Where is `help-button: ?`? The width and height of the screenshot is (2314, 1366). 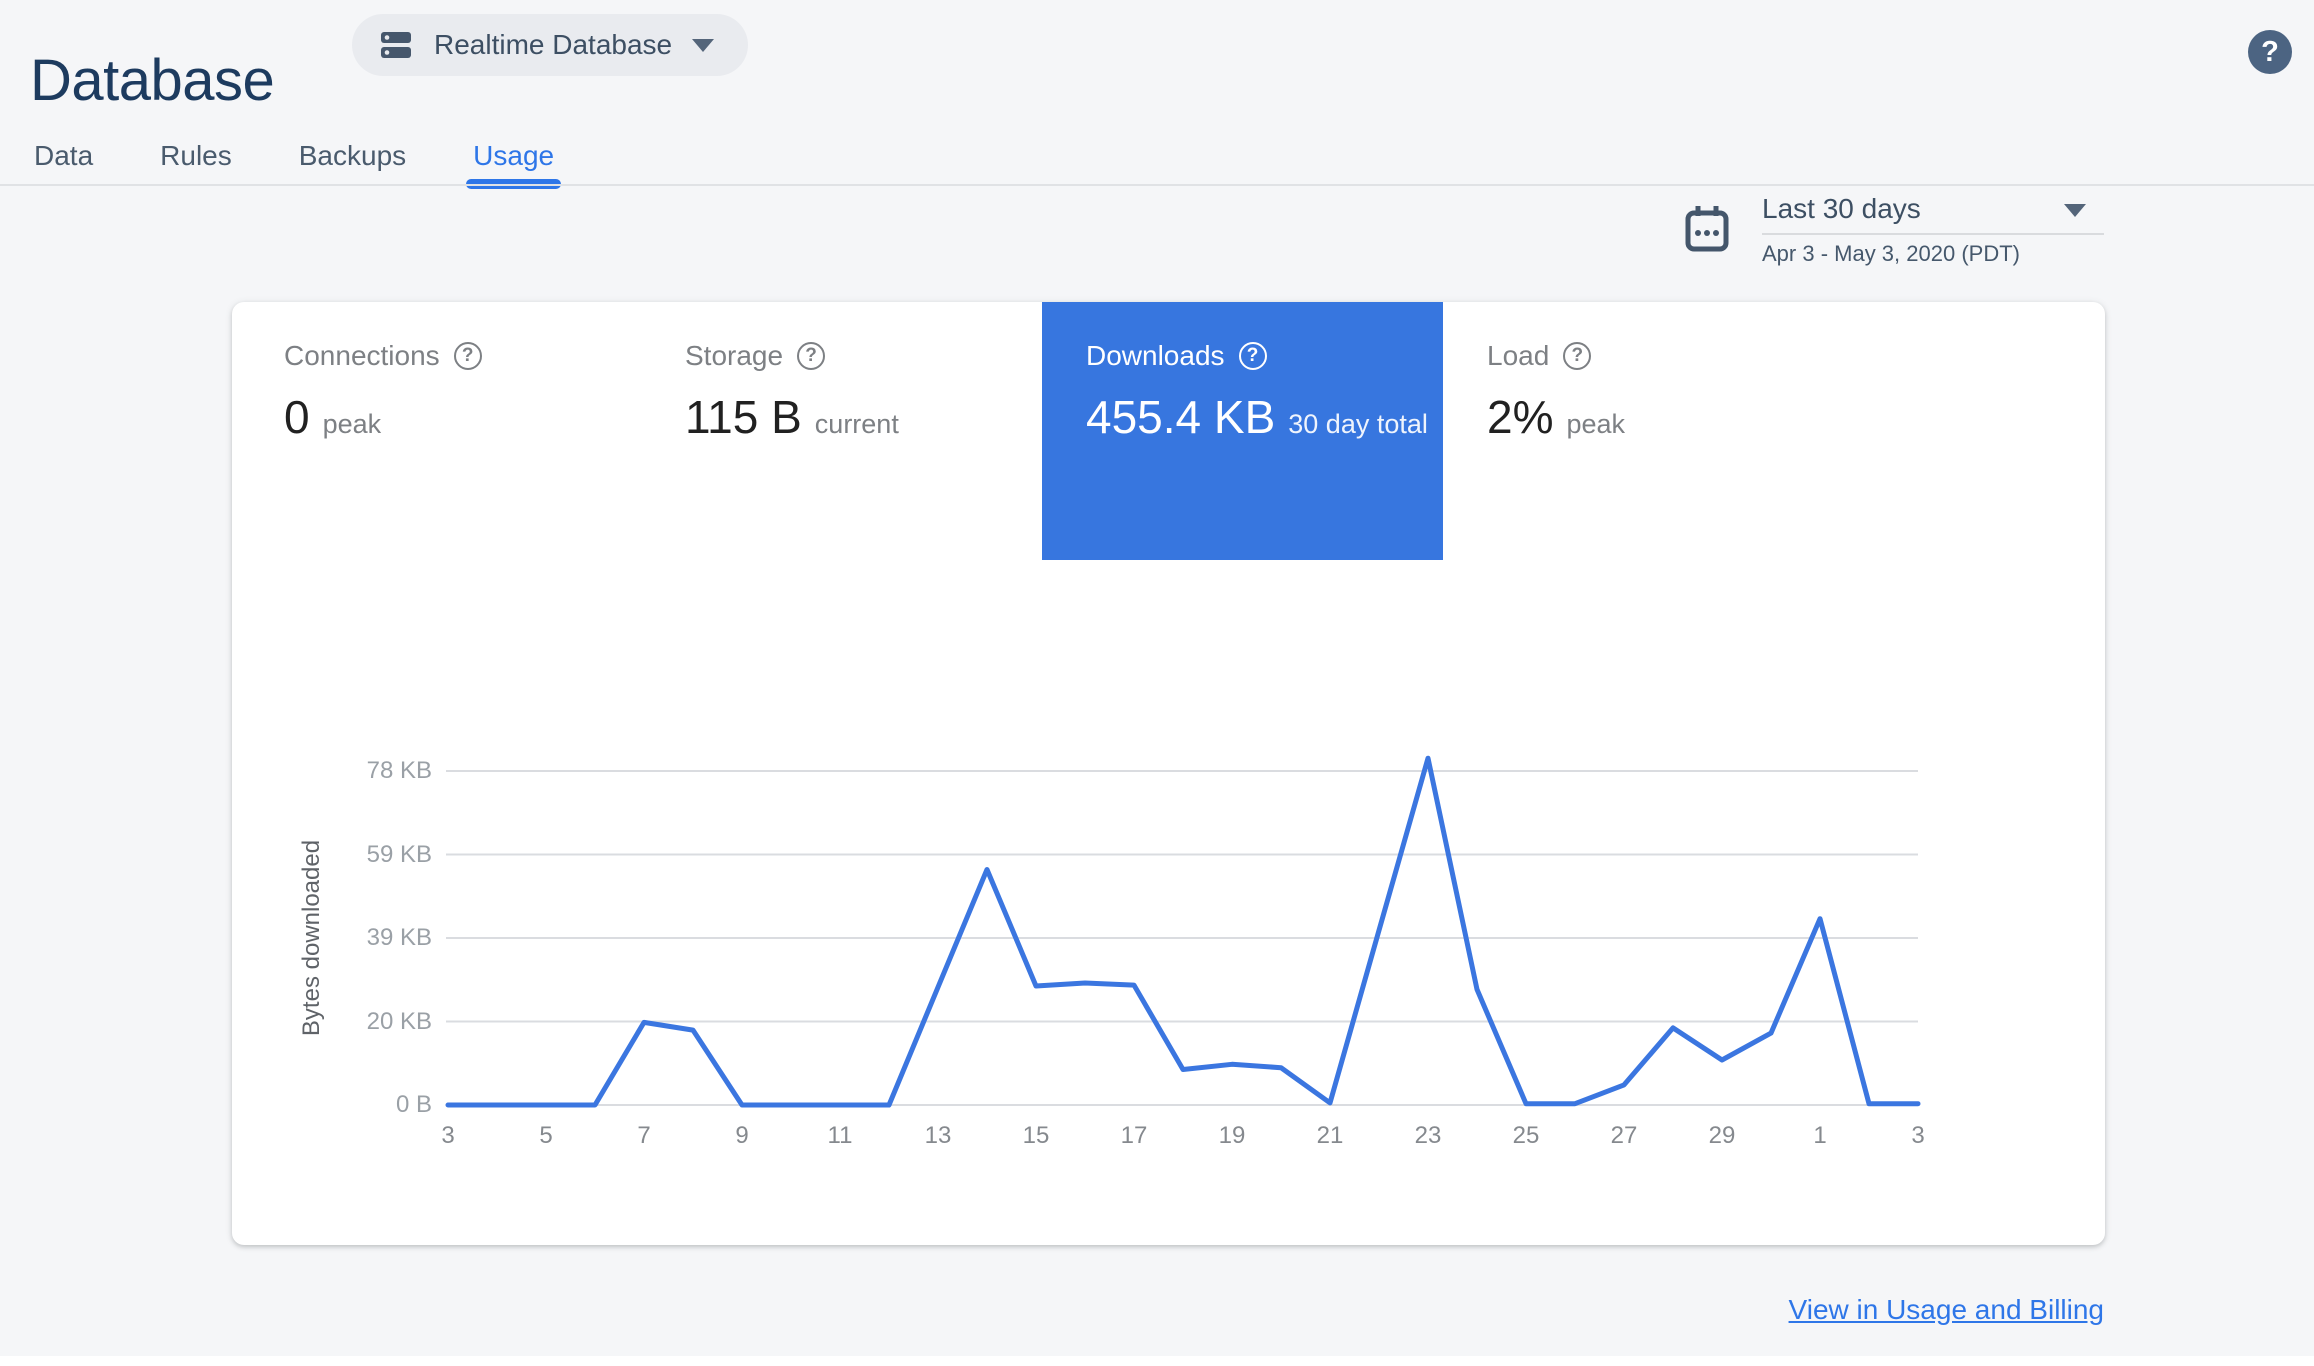 help-button: ? is located at coordinates (2270, 52).